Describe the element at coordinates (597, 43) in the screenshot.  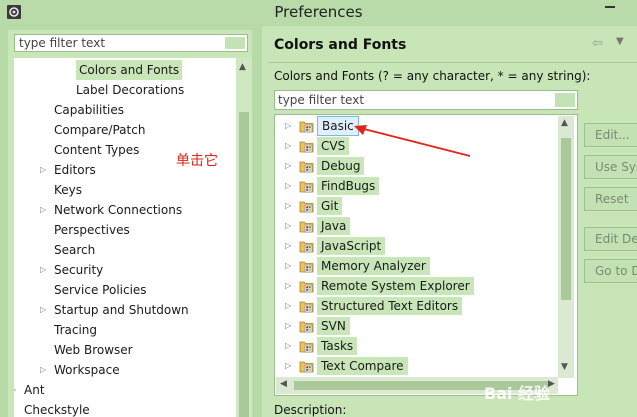
I see `back-arrow-icon: ⇦` at that location.